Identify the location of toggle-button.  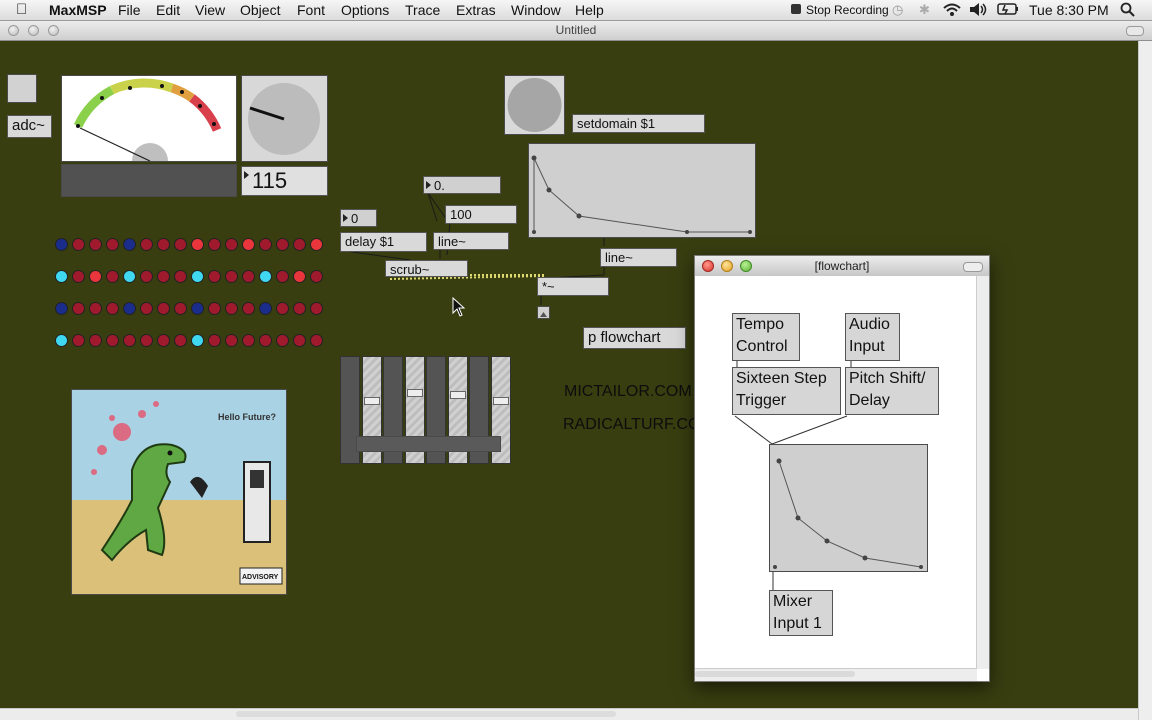
(22, 88).